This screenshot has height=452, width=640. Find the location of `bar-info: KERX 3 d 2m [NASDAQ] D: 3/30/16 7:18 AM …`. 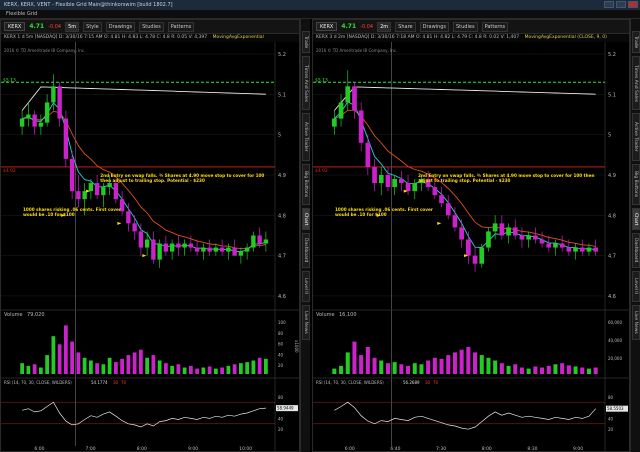

bar-info: KERX 3 d 2m [NASDAQ] D: 3/30/16 7:18 AM … is located at coordinates (418, 37).